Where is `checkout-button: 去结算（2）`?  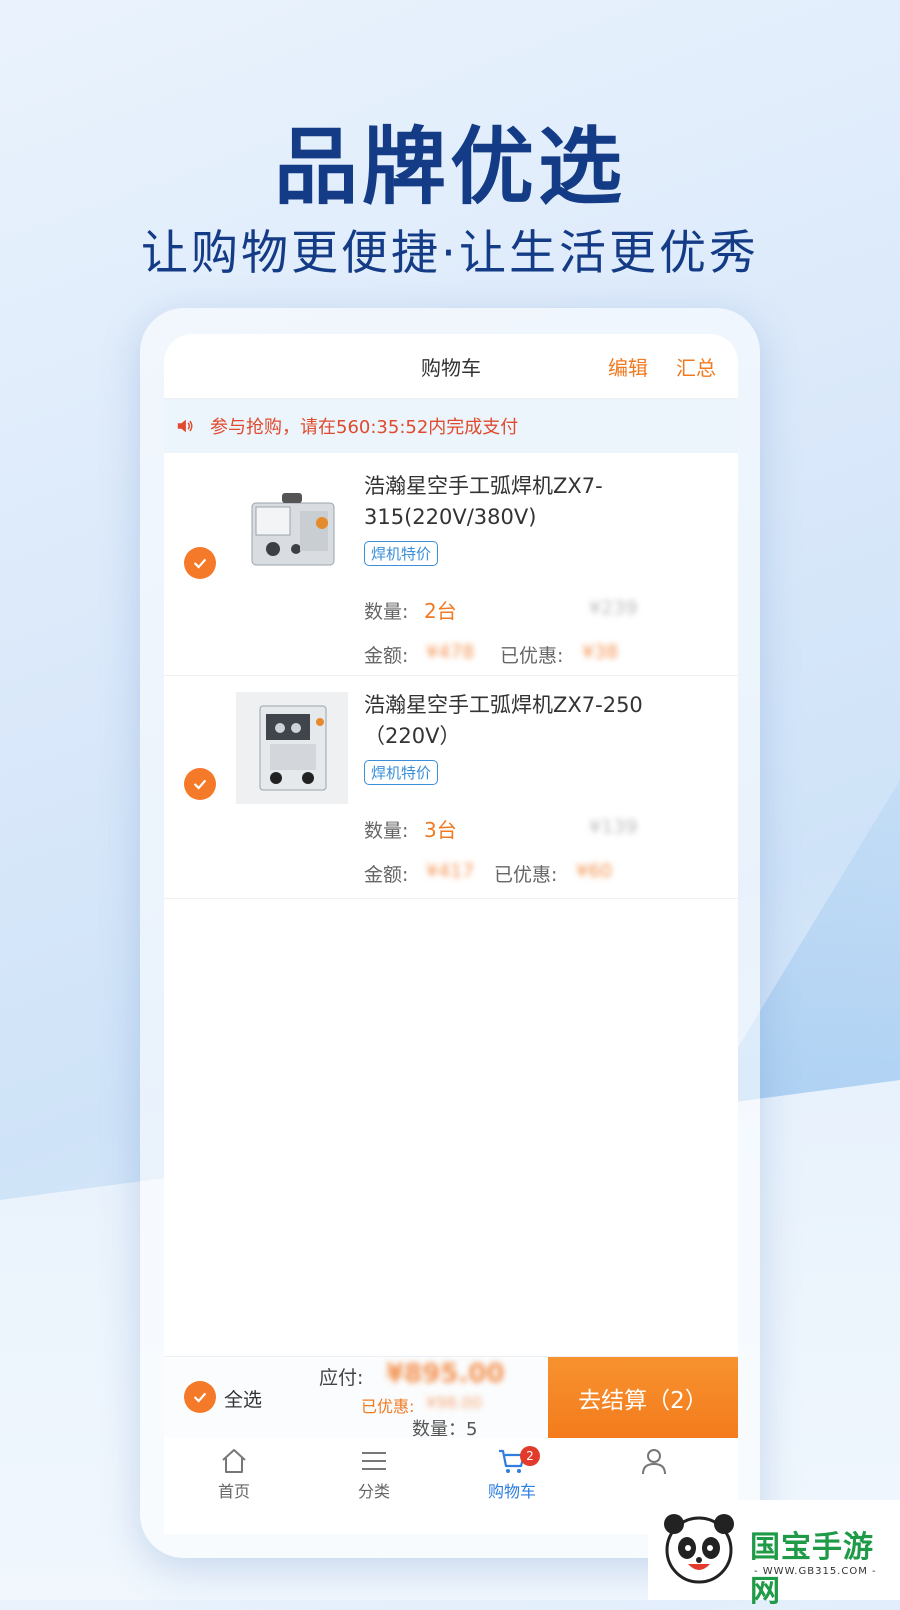 checkout-button: 去结算（2） is located at coordinates (643, 1398).